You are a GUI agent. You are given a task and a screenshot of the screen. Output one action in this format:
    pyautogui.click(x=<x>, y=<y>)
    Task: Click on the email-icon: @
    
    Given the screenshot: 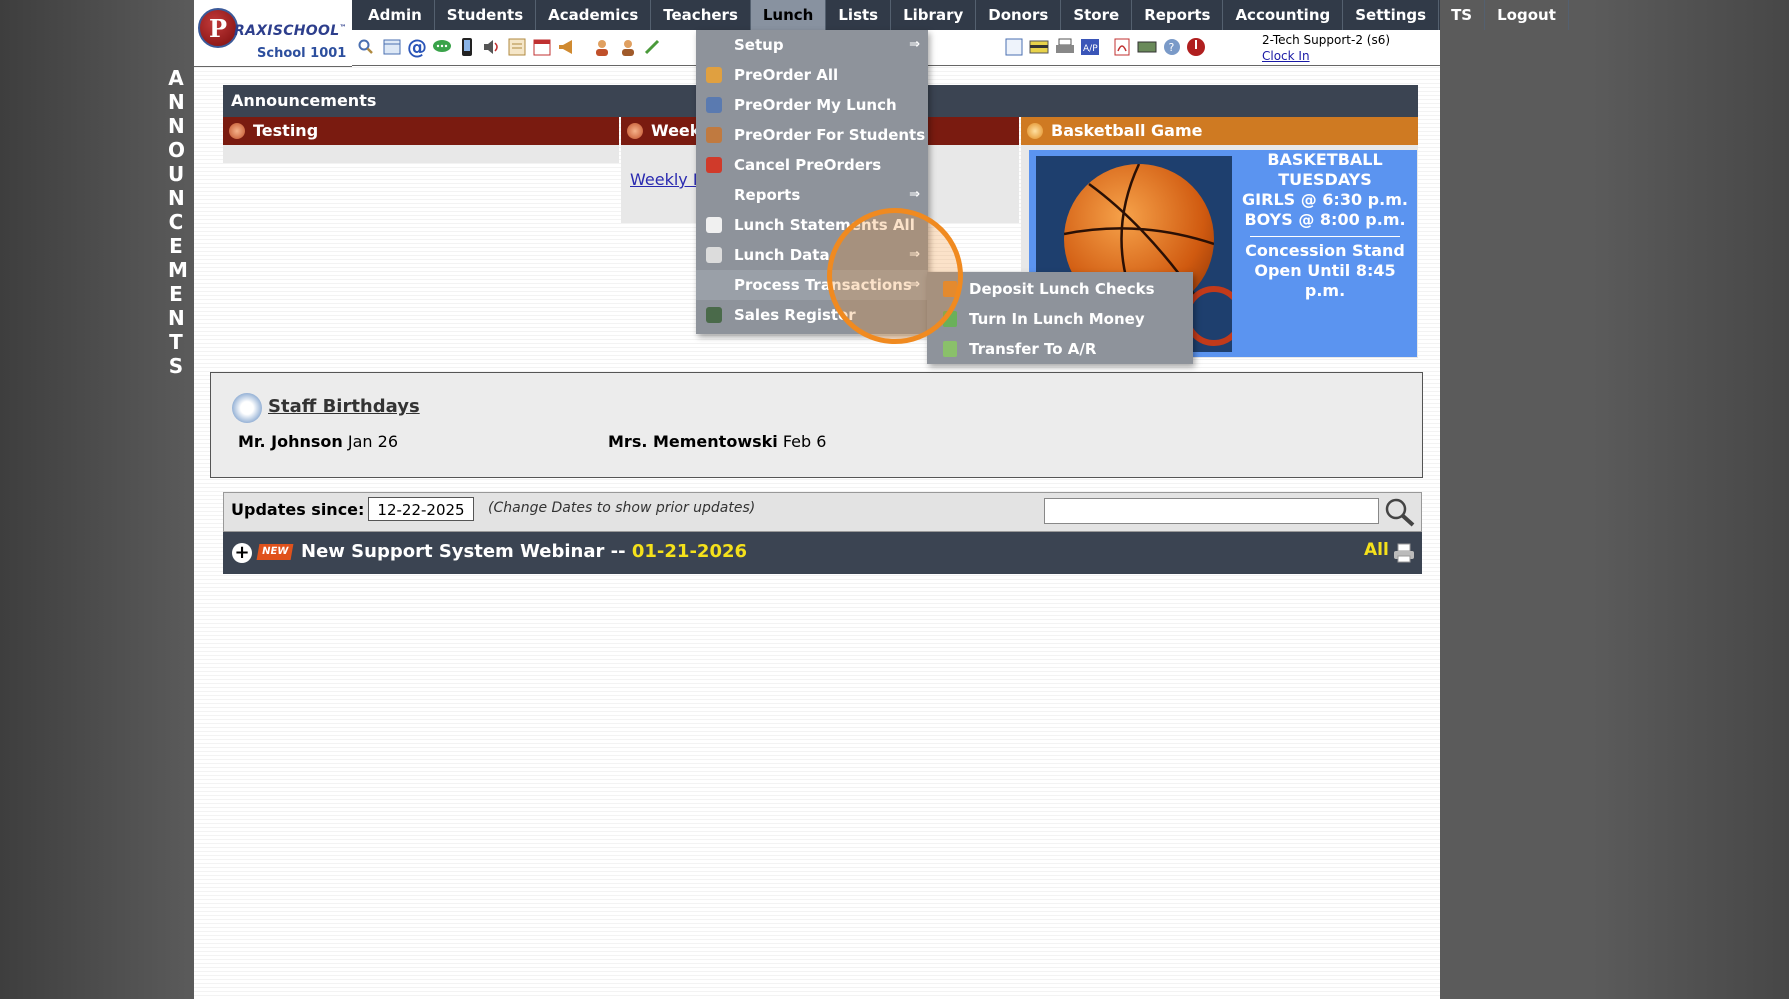 What is the action you would take?
    pyautogui.click(x=417, y=47)
    